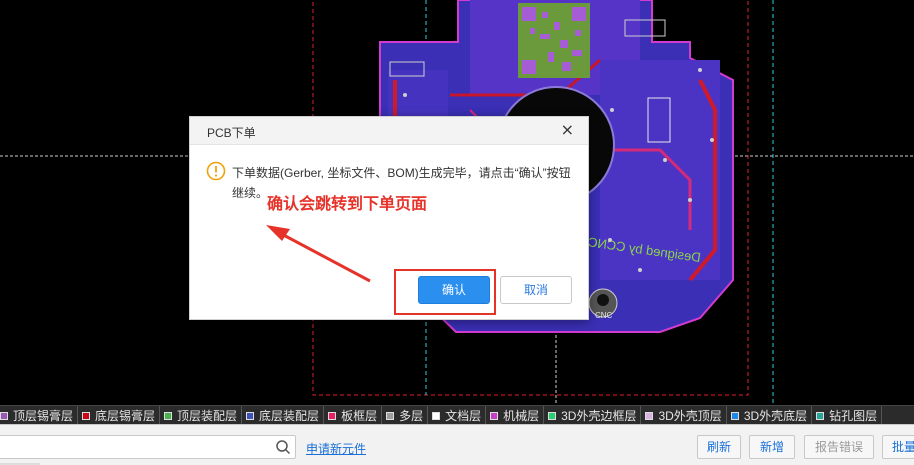  What do you see at coordinates (231, 133) in the screenshot?
I see `dialog-title: PCB下单` at bounding box center [231, 133].